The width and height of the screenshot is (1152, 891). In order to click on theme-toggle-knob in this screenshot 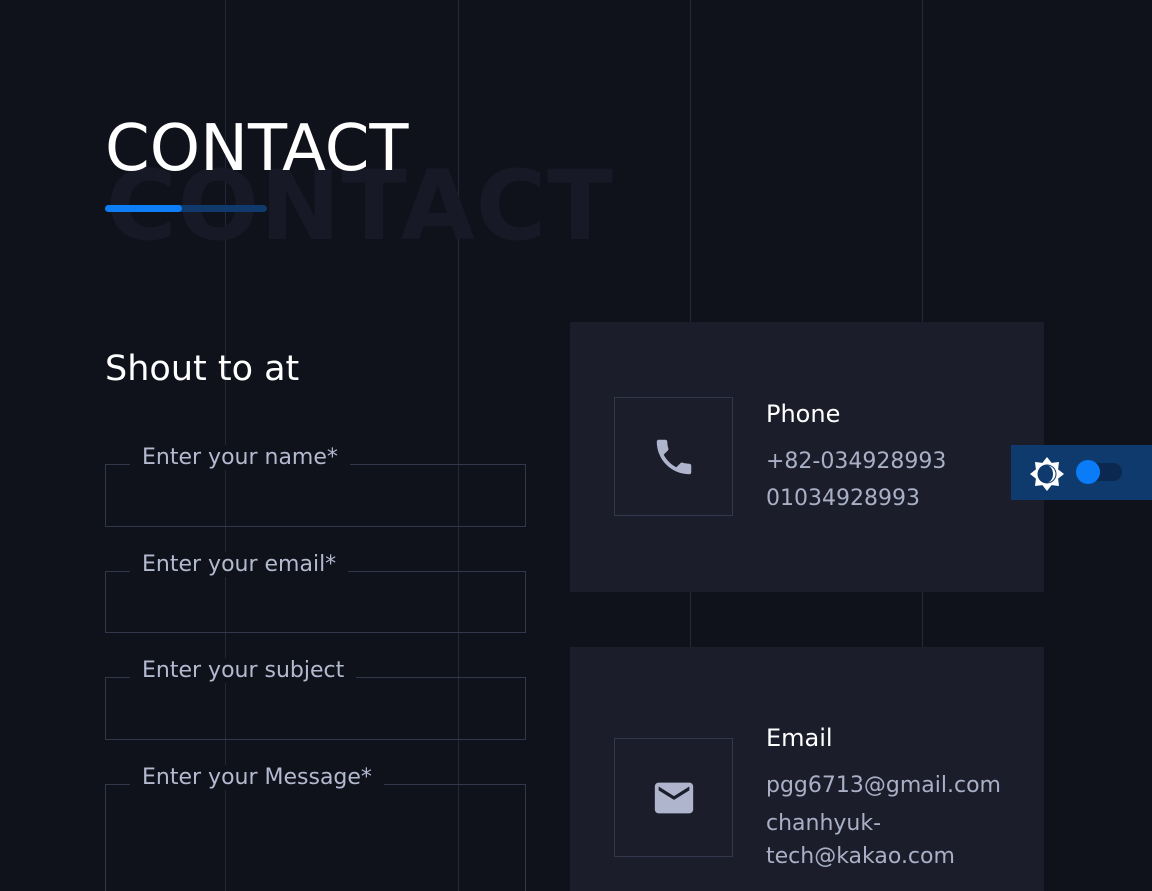, I will do `click(1088, 472)`.